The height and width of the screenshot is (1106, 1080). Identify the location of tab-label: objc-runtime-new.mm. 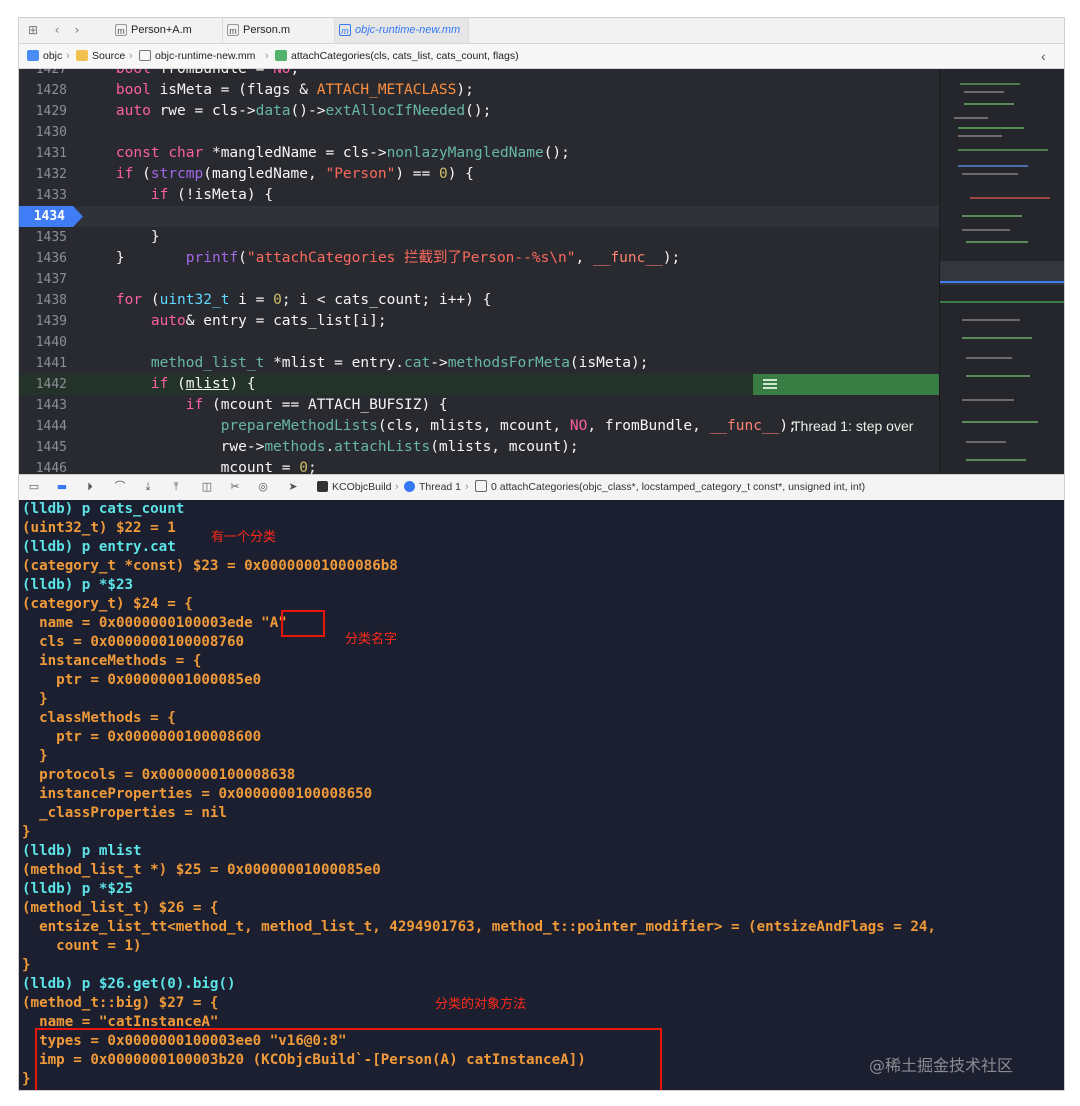
(408, 30).